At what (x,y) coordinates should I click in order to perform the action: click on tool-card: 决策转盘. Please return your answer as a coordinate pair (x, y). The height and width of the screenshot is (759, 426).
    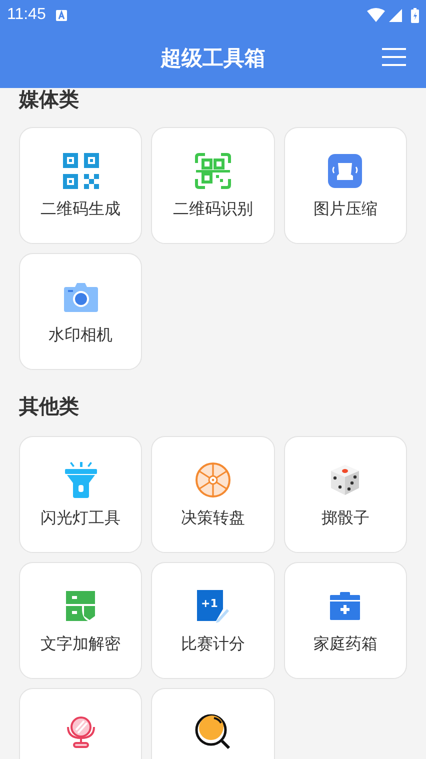
    Looking at the image, I should click on (213, 494).